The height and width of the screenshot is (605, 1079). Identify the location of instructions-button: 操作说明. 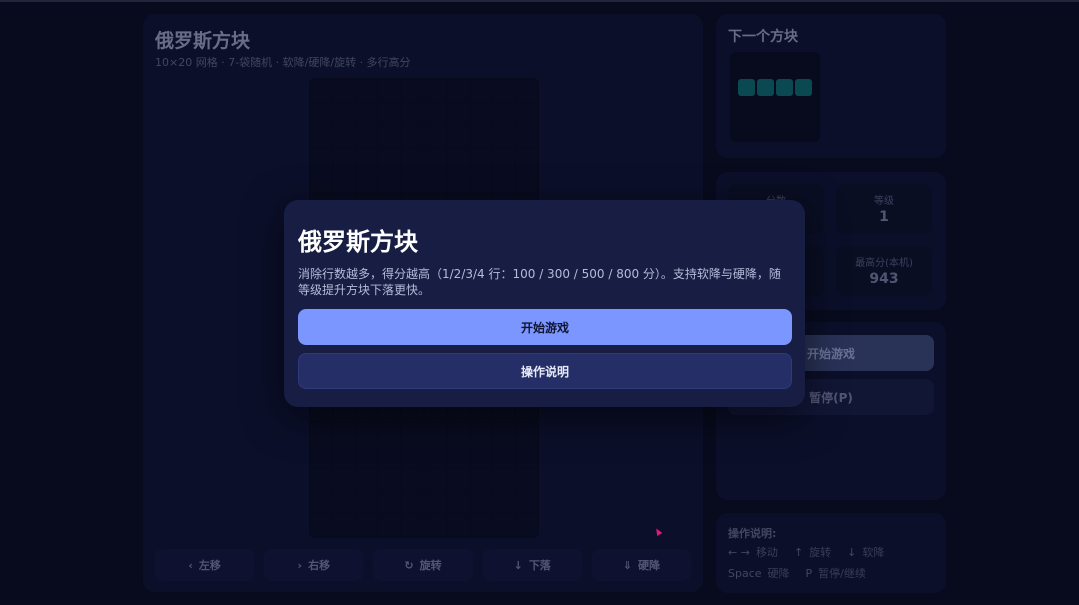
(545, 371).